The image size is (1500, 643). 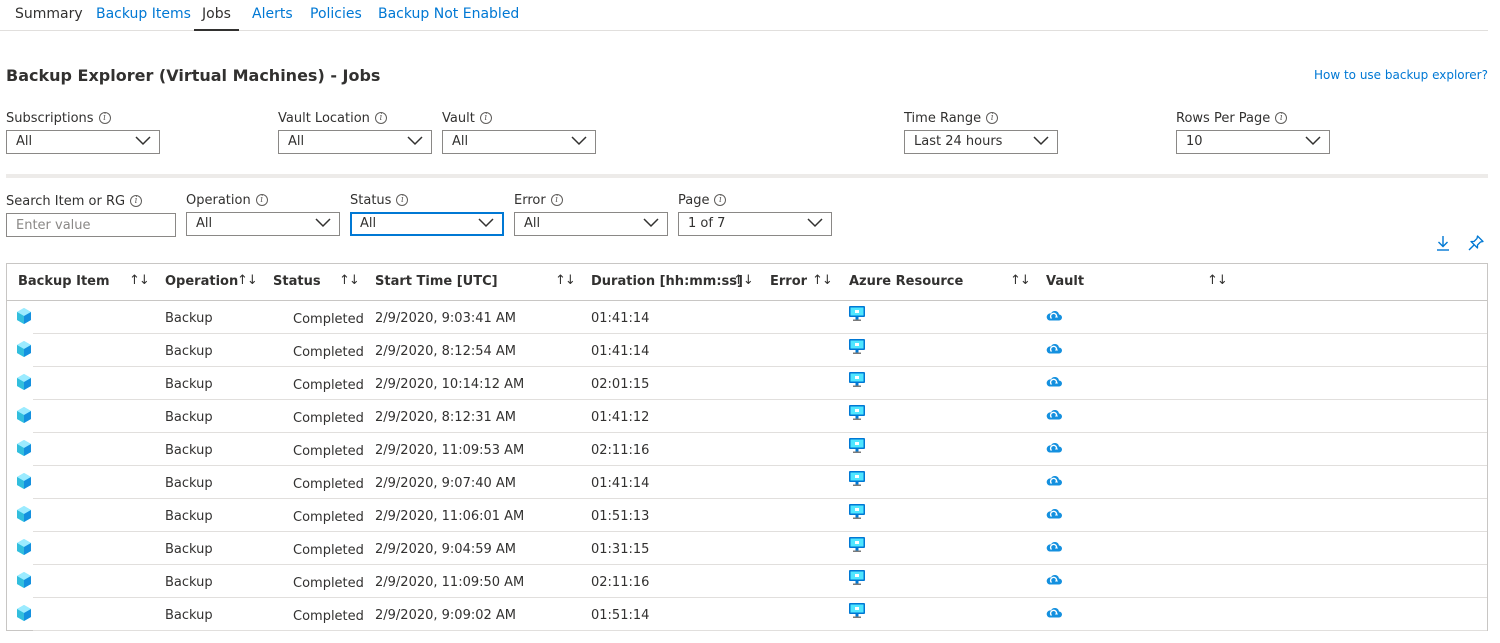 What do you see at coordinates (591, 224) in the screenshot?
I see `error-dropdown: All` at bounding box center [591, 224].